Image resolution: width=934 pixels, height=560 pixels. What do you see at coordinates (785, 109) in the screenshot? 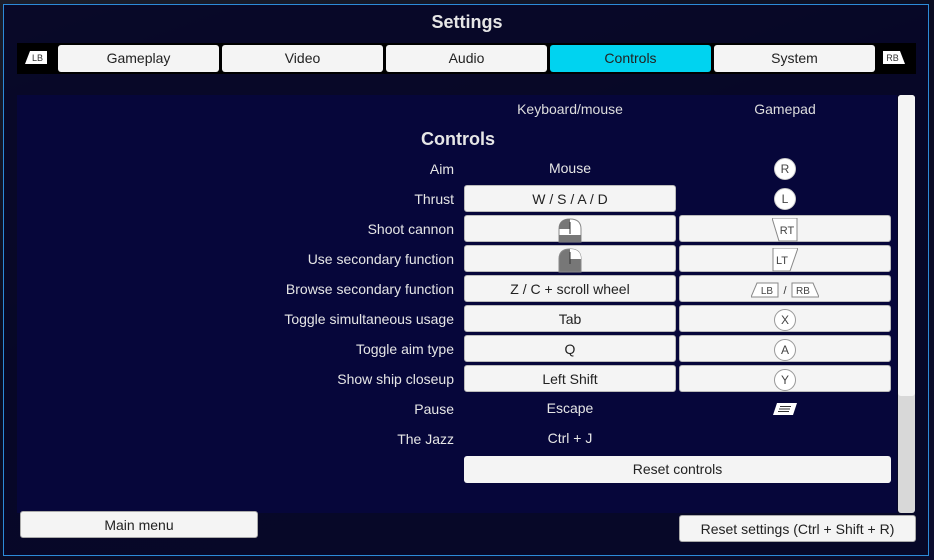
I see `column-header-gamepad: Gamepad` at bounding box center [785, 109].